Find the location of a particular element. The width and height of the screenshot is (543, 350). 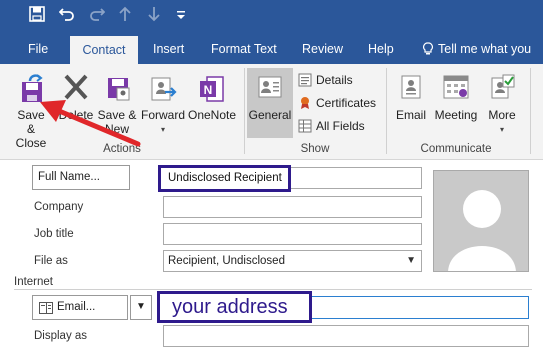

all-fields-button: All Fields is located at coordinates (338, 126).